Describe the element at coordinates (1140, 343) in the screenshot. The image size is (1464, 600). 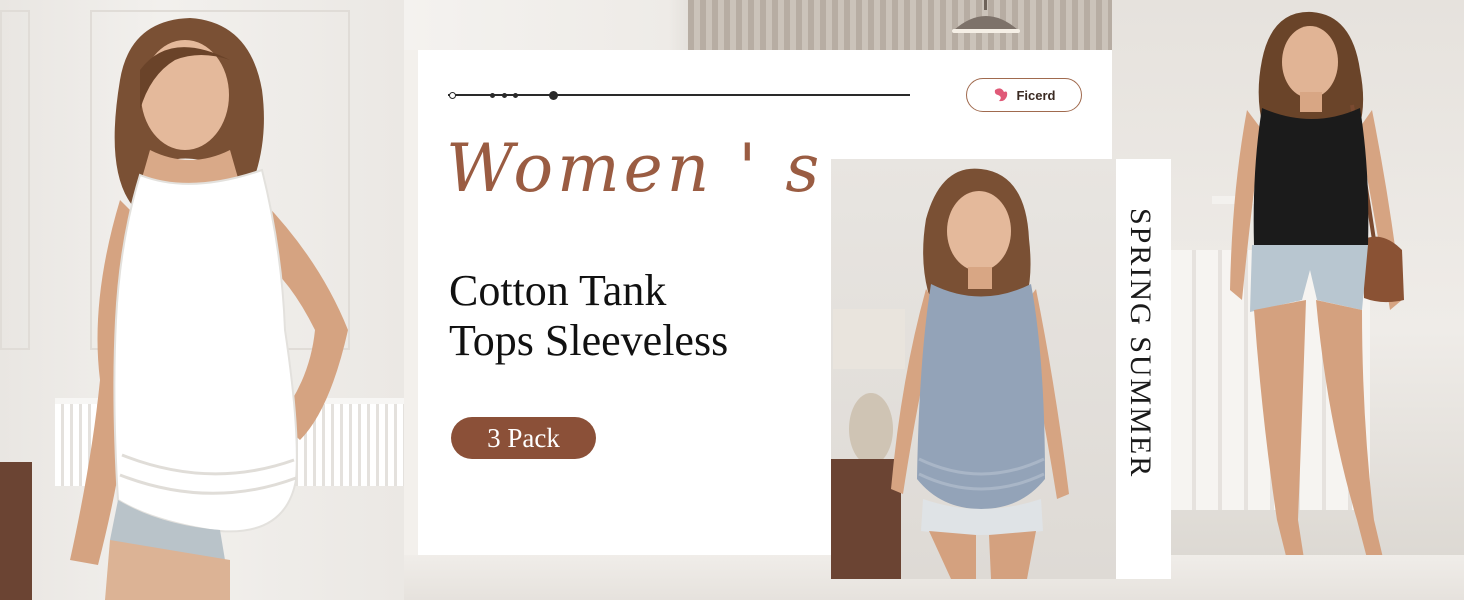
I see `season-text: SPRING SUMMER` at that location.